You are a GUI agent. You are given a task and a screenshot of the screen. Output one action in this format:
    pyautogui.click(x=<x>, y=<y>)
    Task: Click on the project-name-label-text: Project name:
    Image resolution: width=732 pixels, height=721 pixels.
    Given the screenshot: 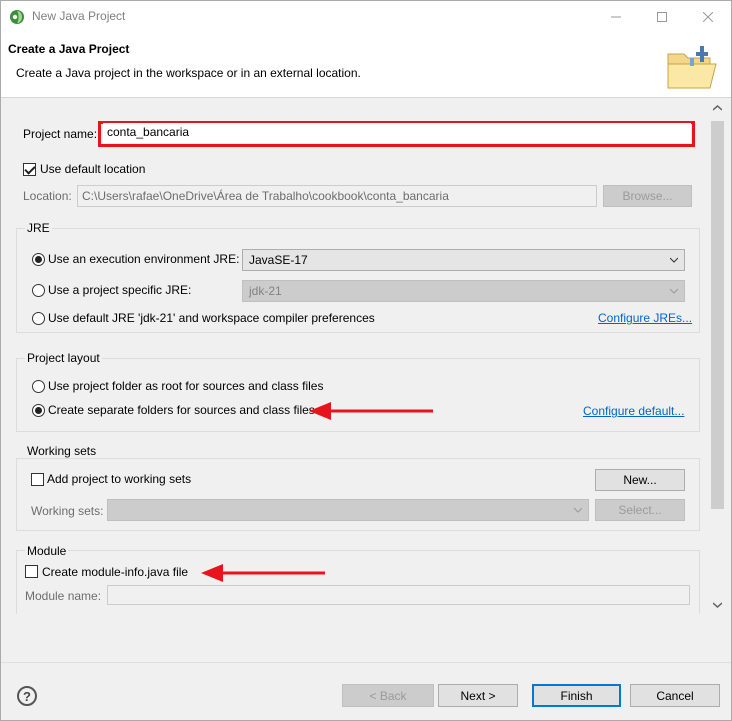 What is the action you would take?
    pyautogui.click(x=60, y=134)
    